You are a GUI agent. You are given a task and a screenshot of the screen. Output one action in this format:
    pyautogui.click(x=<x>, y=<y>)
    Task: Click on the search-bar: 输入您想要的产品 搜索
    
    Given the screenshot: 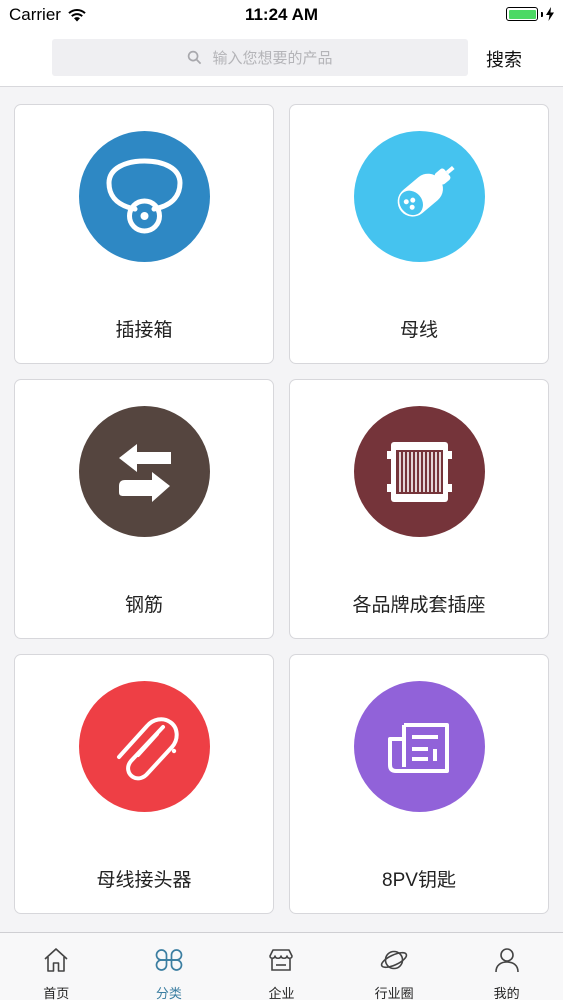 What is the action you would take?
    pyautogui.click(x=281, y=58)
    